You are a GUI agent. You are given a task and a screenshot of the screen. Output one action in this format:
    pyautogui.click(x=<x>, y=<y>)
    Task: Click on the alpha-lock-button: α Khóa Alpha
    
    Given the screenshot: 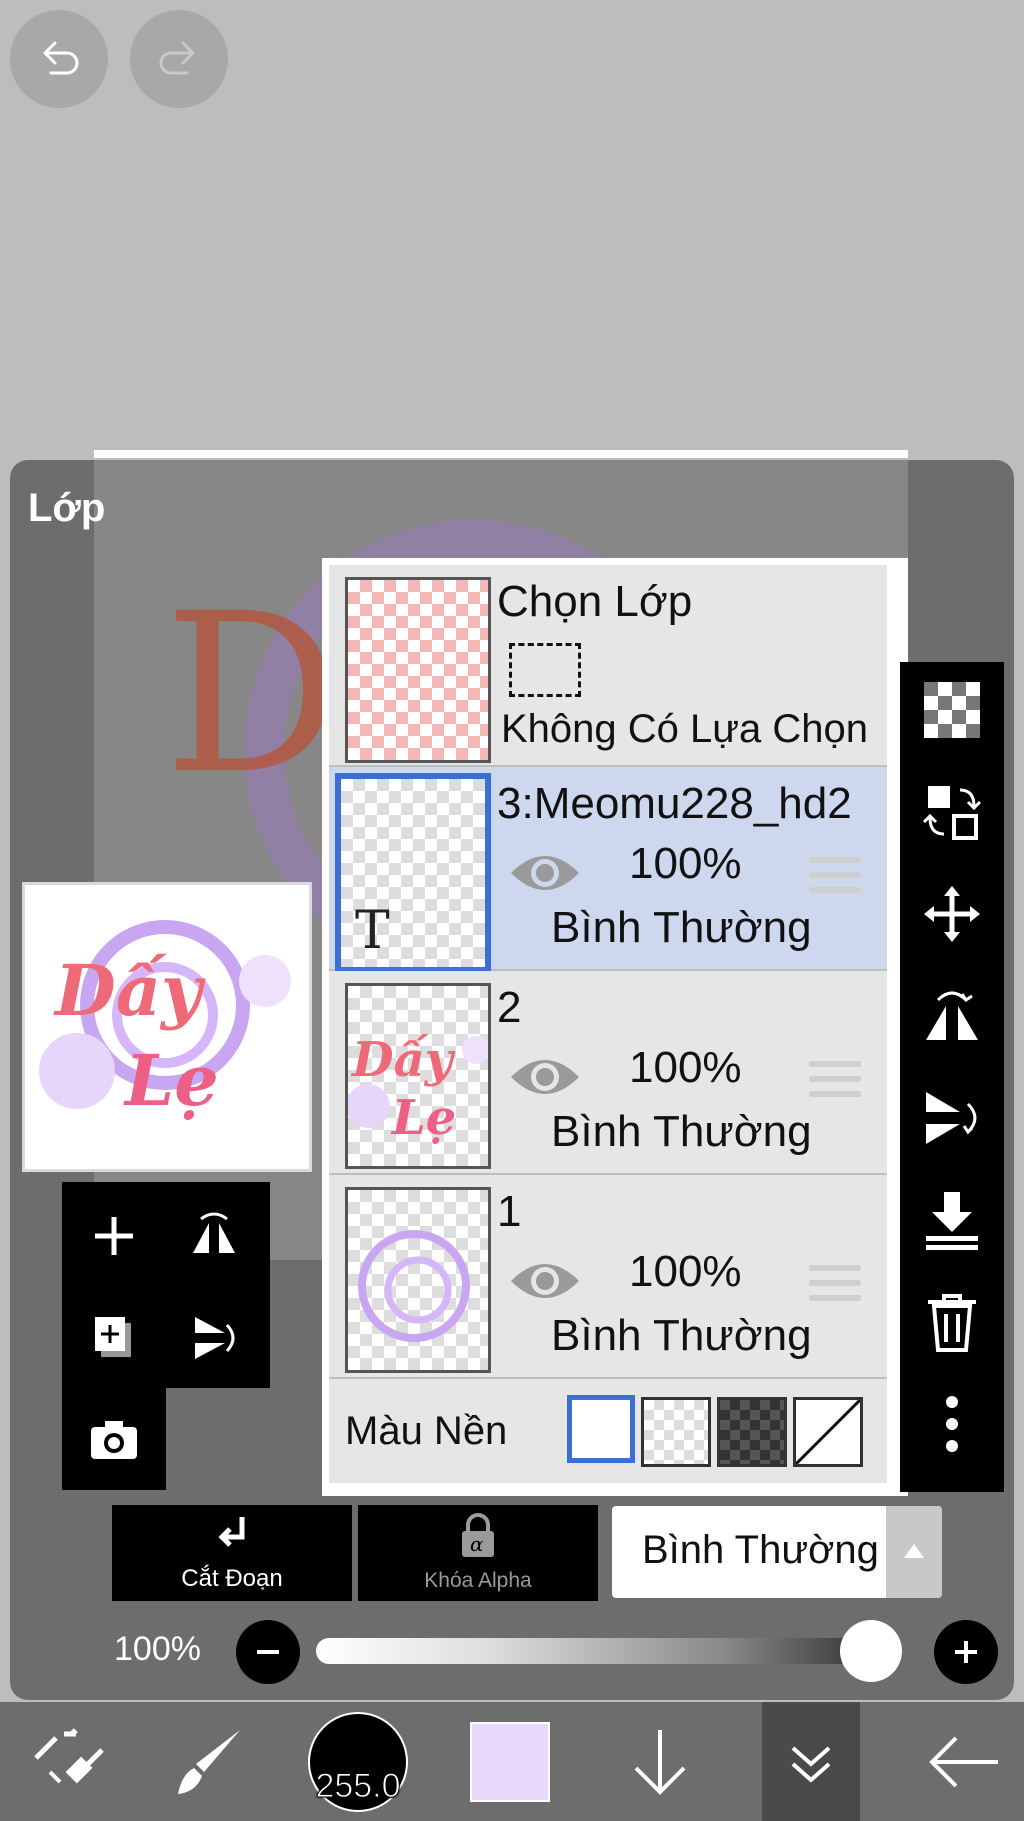 What is the action you would take?
    pyautogui.click(x=478, y=1553)
    